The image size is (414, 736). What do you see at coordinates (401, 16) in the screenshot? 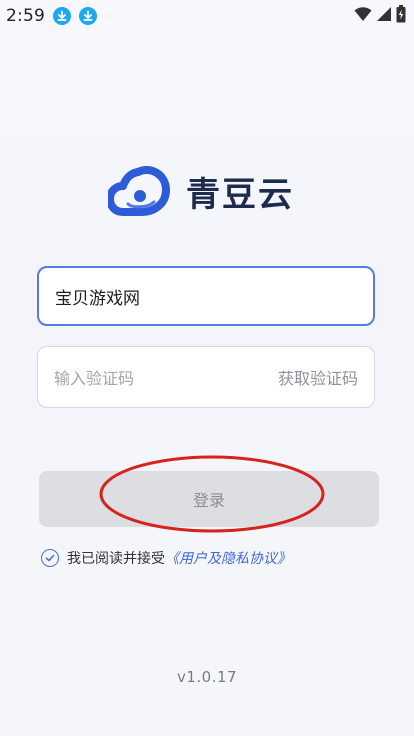
I see `battery-charging-icon` at bounding box center [401, 16].